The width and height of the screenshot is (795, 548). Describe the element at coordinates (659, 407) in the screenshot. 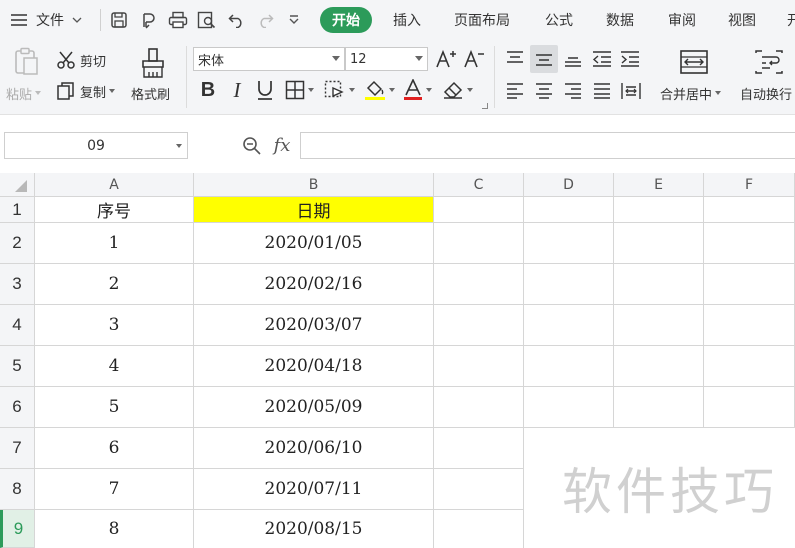

I see `cell-e6` at that location.